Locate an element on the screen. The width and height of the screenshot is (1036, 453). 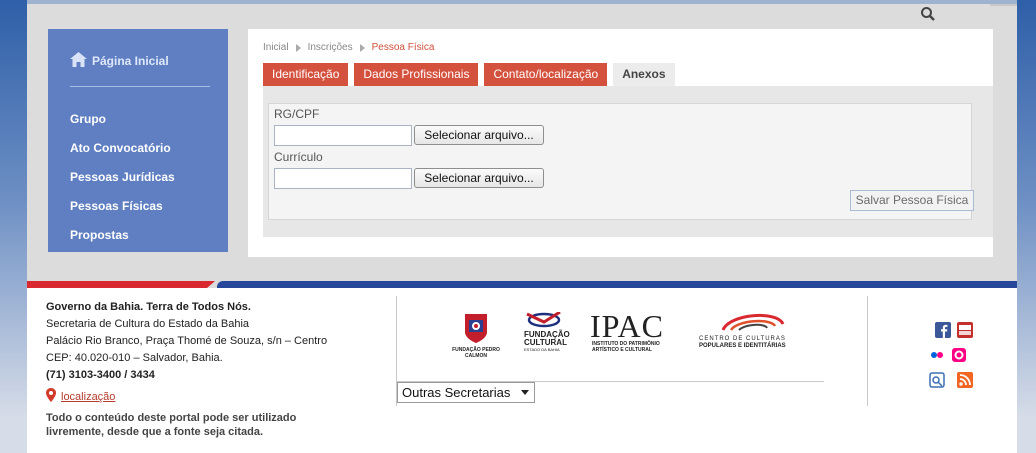
ipac-logo-title: IPAC is located at coordinates (627, 326).